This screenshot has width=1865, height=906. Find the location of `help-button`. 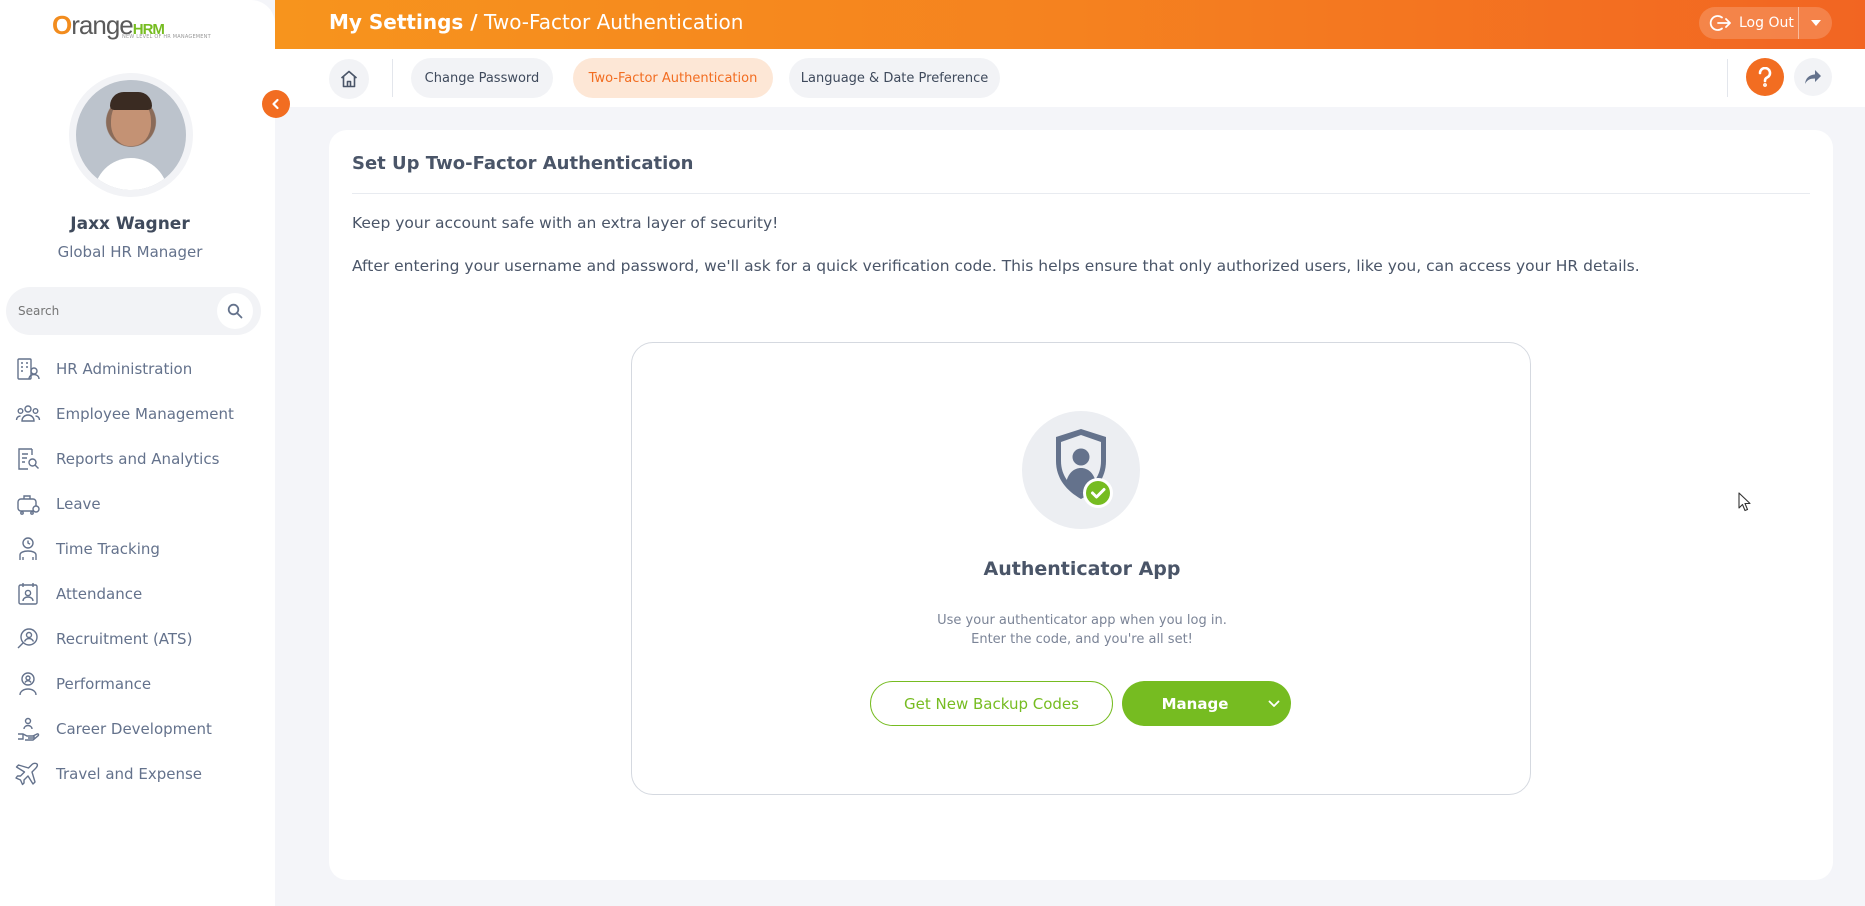

help-button is located at coordinates (1765, 77).